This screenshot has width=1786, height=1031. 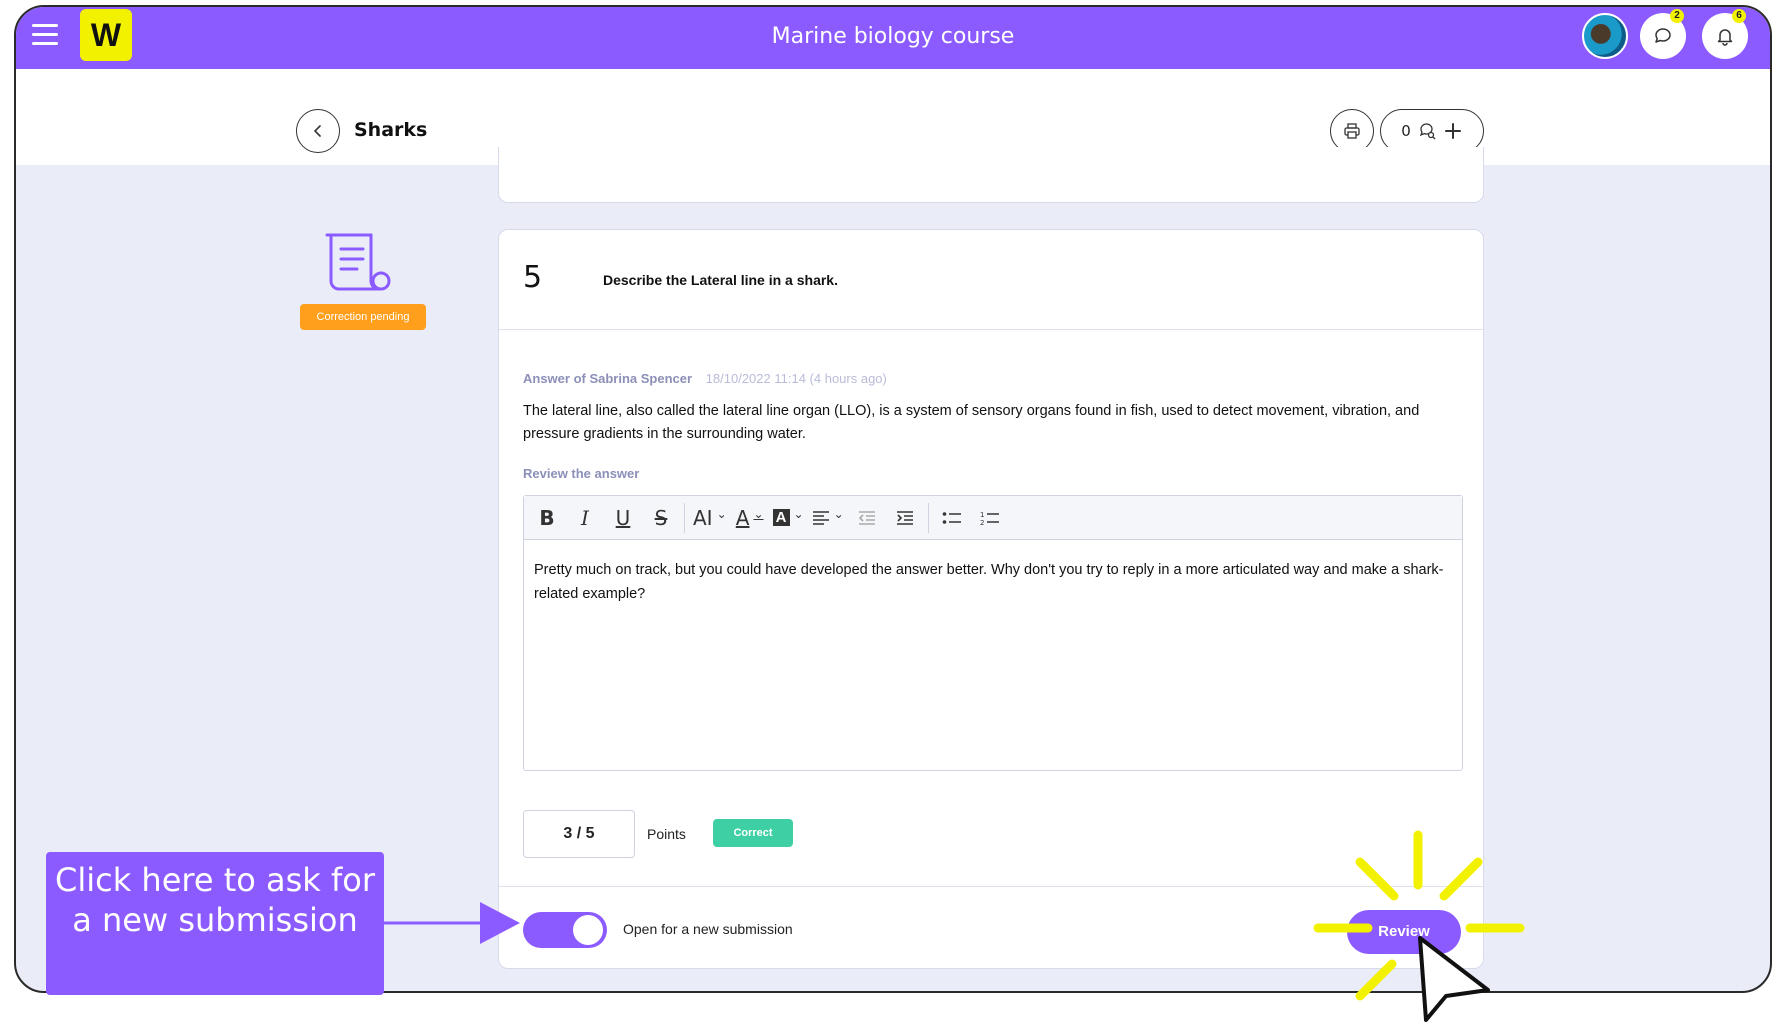 I want to click on scroll-document-icon, so click(x=358, y=262).